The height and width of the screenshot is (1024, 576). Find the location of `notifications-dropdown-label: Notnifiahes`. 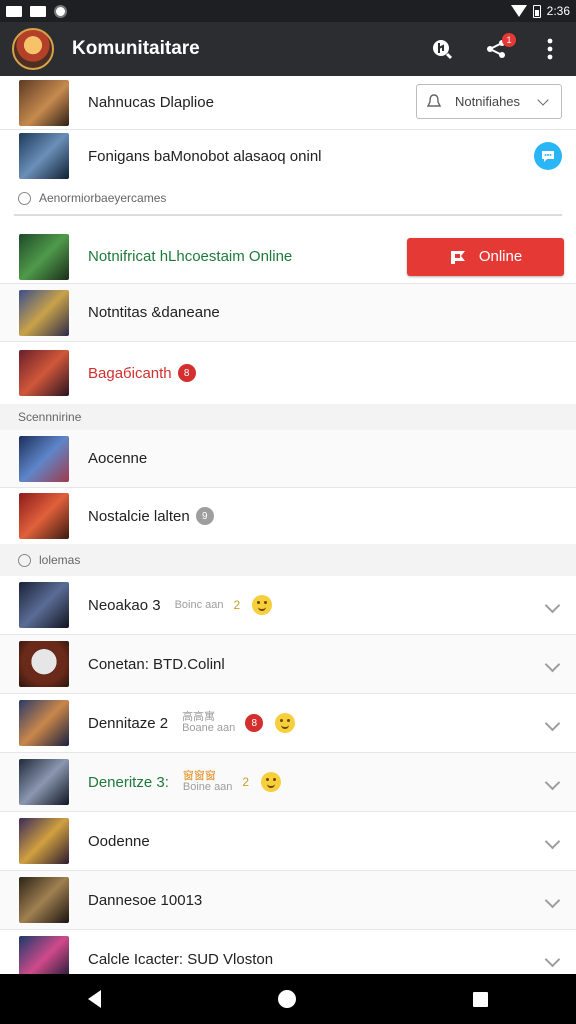

notifications-dropdown-label: Notnifiahes is located at coordinates (488, 101).